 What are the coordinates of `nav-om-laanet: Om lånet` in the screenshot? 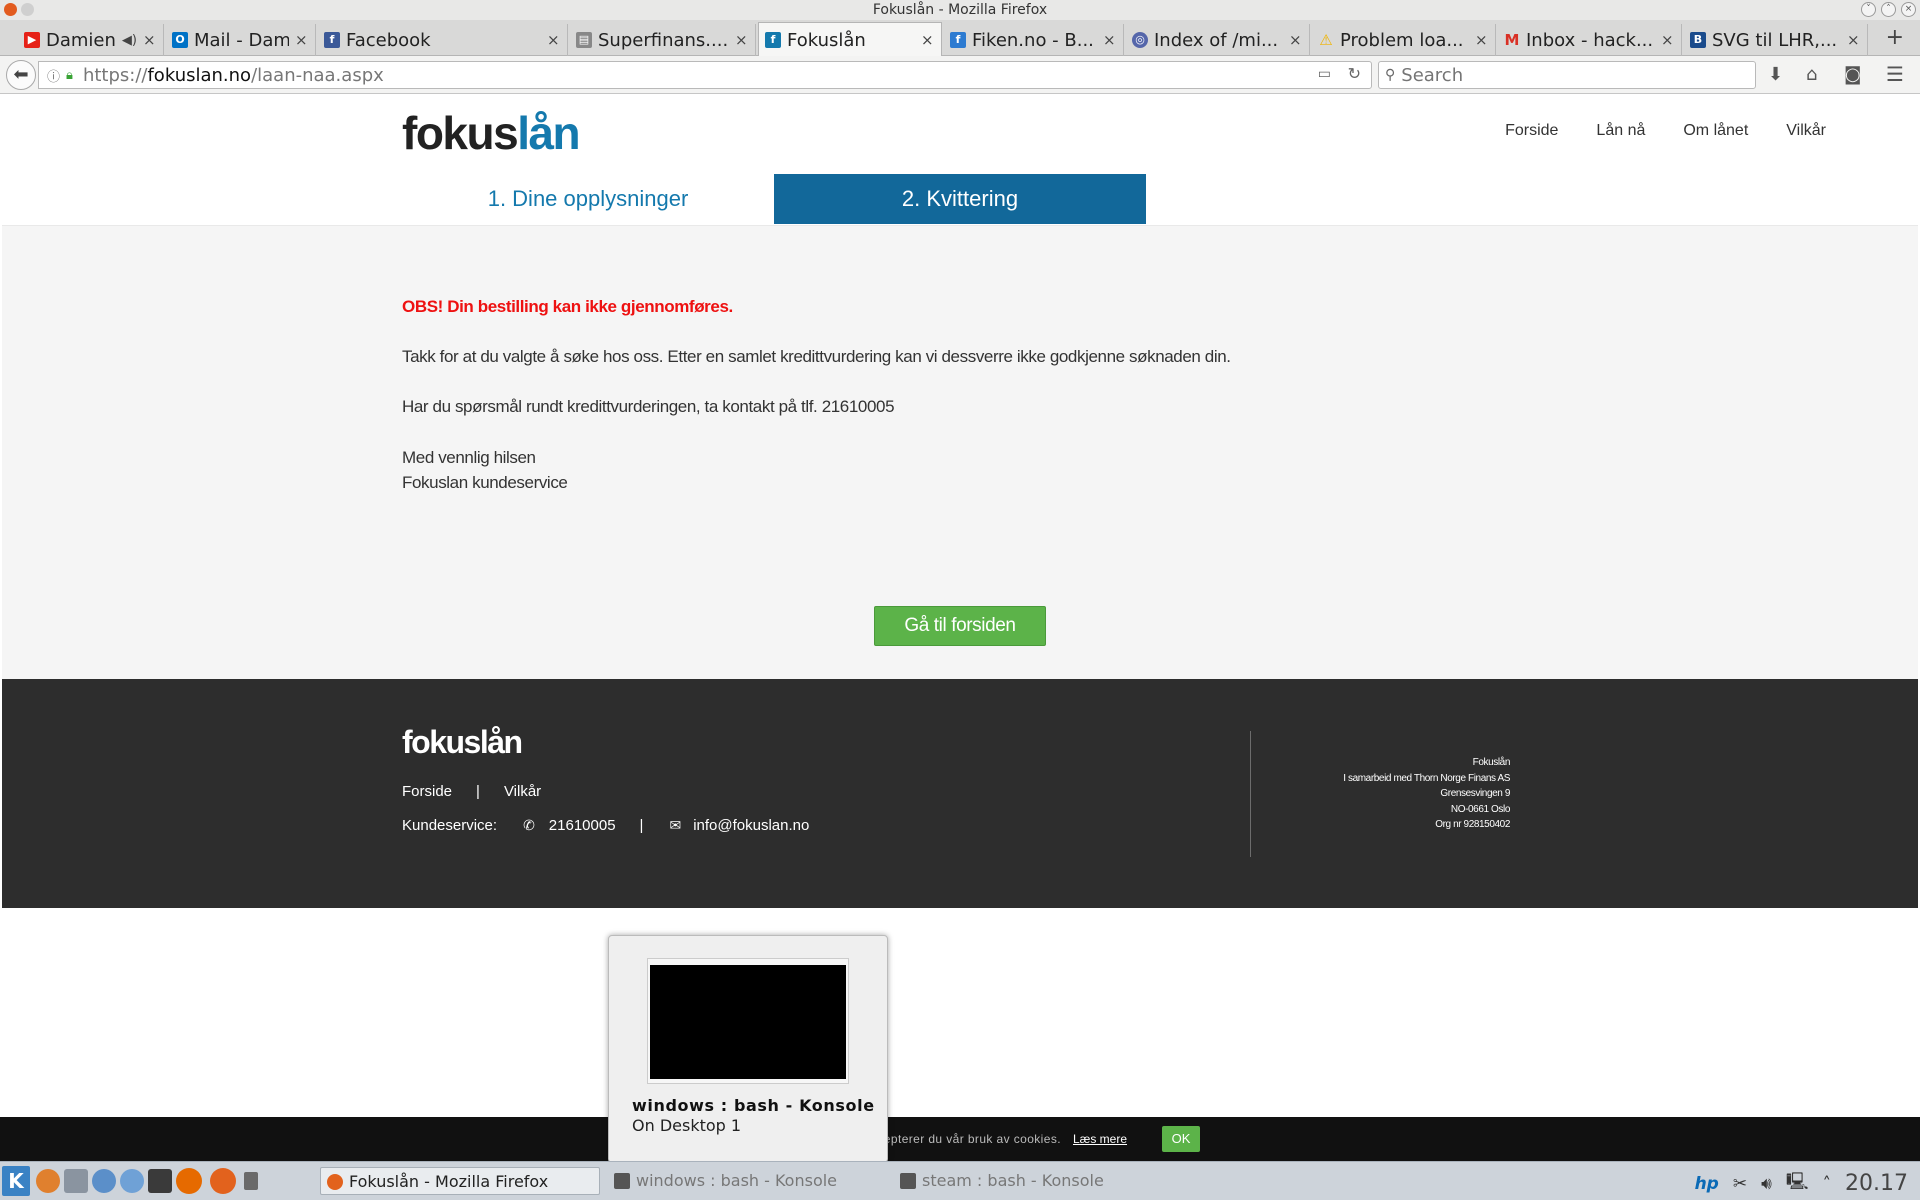 It's located at (1715, 131).